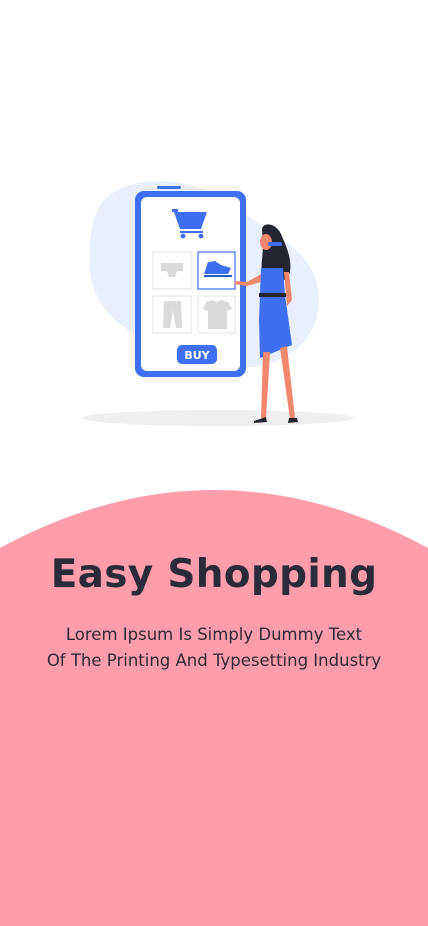 The height and width of the screenshot is (926, 428). Describe the element at coordinates (190, 281) in the screenshot. I see `phone-mockup: BUY` at that location.